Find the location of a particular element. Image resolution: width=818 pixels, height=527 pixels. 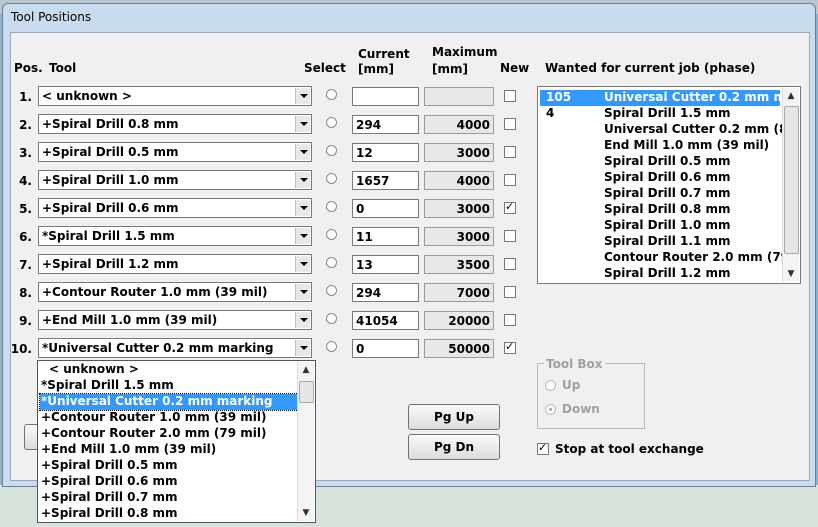

current-value: 11 is located at coordinates (364, 237).